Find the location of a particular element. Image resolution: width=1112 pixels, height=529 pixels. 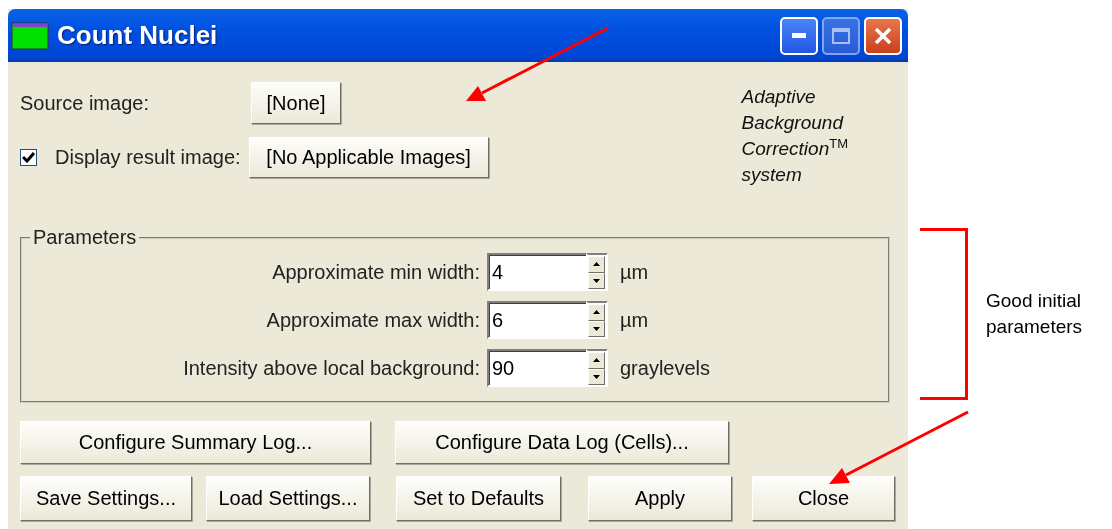

dialog-button: Set to Defaults is located at coordinates (478, 498).